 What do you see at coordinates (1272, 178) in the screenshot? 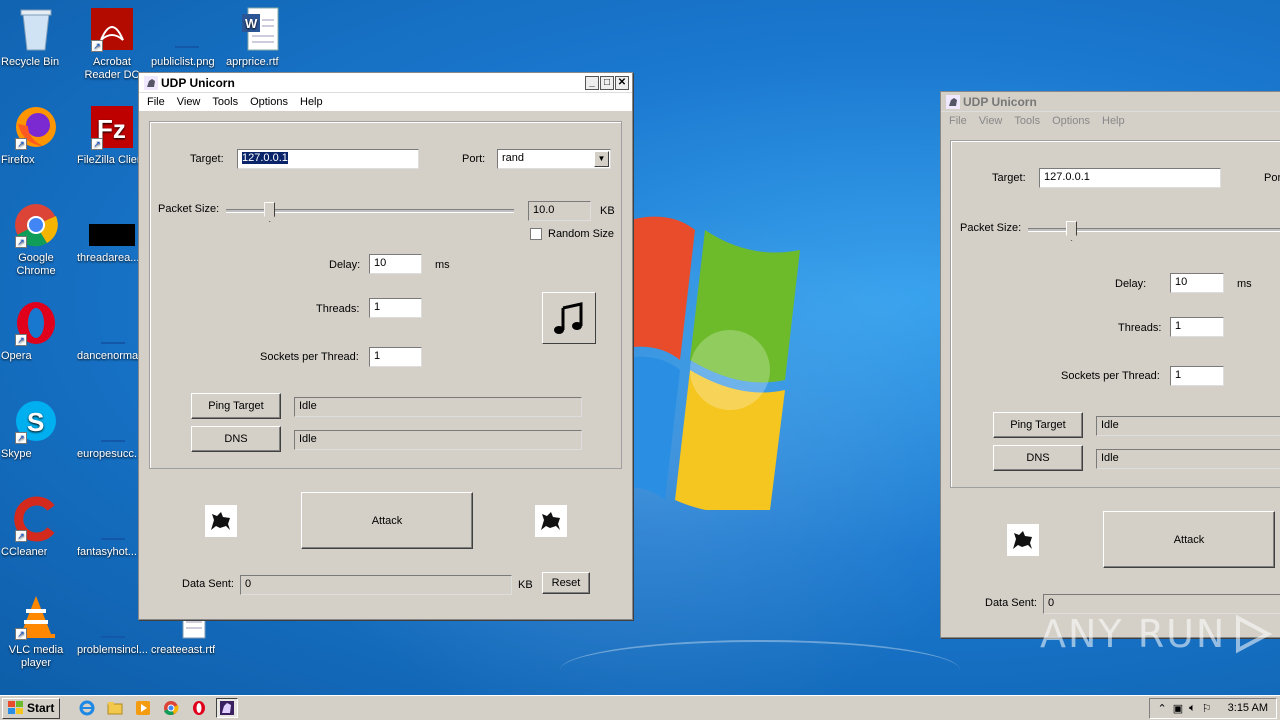
I see `port-label: Por` at bounding box center [1272, 178].